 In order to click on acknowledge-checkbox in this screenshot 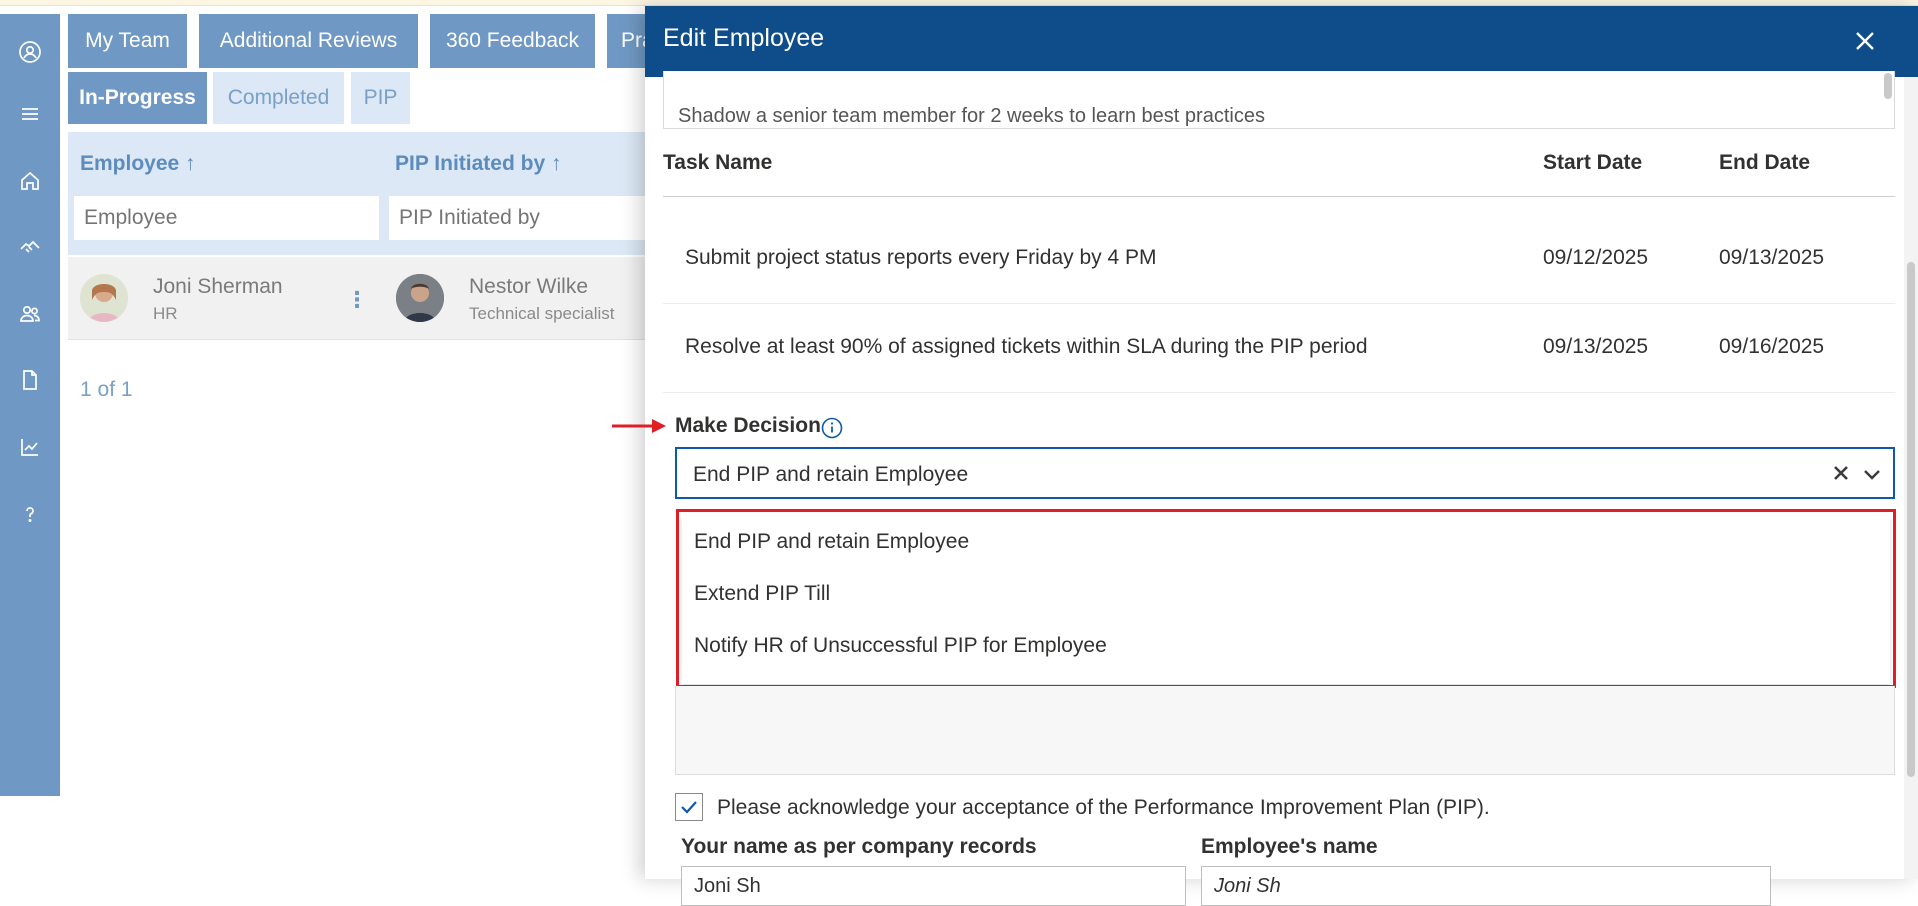, I will do `click(689, 807)`.